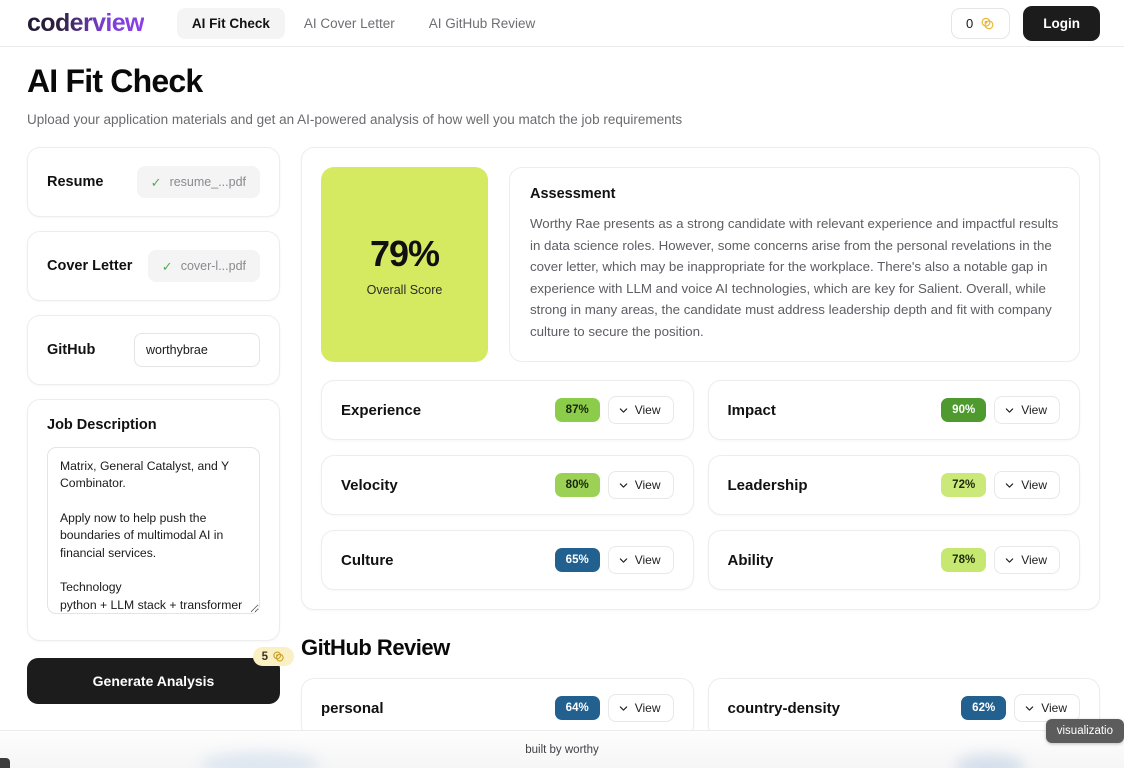 Image resolution: width=1124 pixels, height=768 pixels. I want to click on credits-badge: 0, so click(981, 23).